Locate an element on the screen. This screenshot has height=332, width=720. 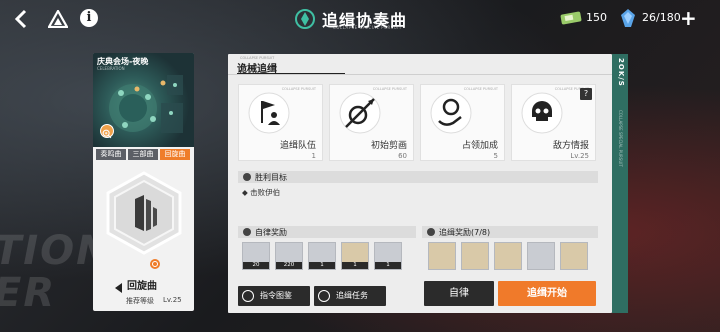
side-strip-label: 2OK/S is located at coordinates (621, 72).